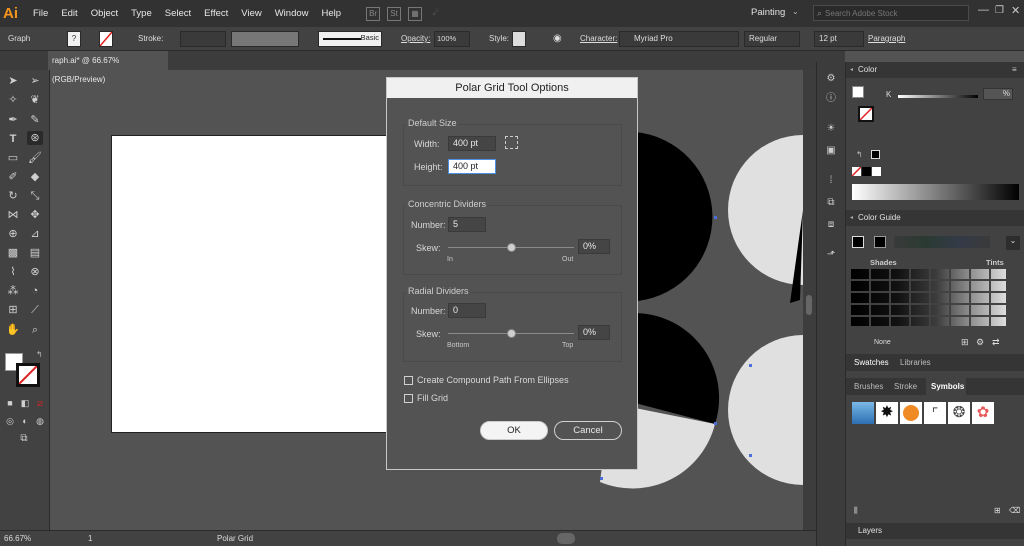 The height and width of the screenshot is (546, 1024). I want to click on brush-definition: Basic, so click(350, 39).